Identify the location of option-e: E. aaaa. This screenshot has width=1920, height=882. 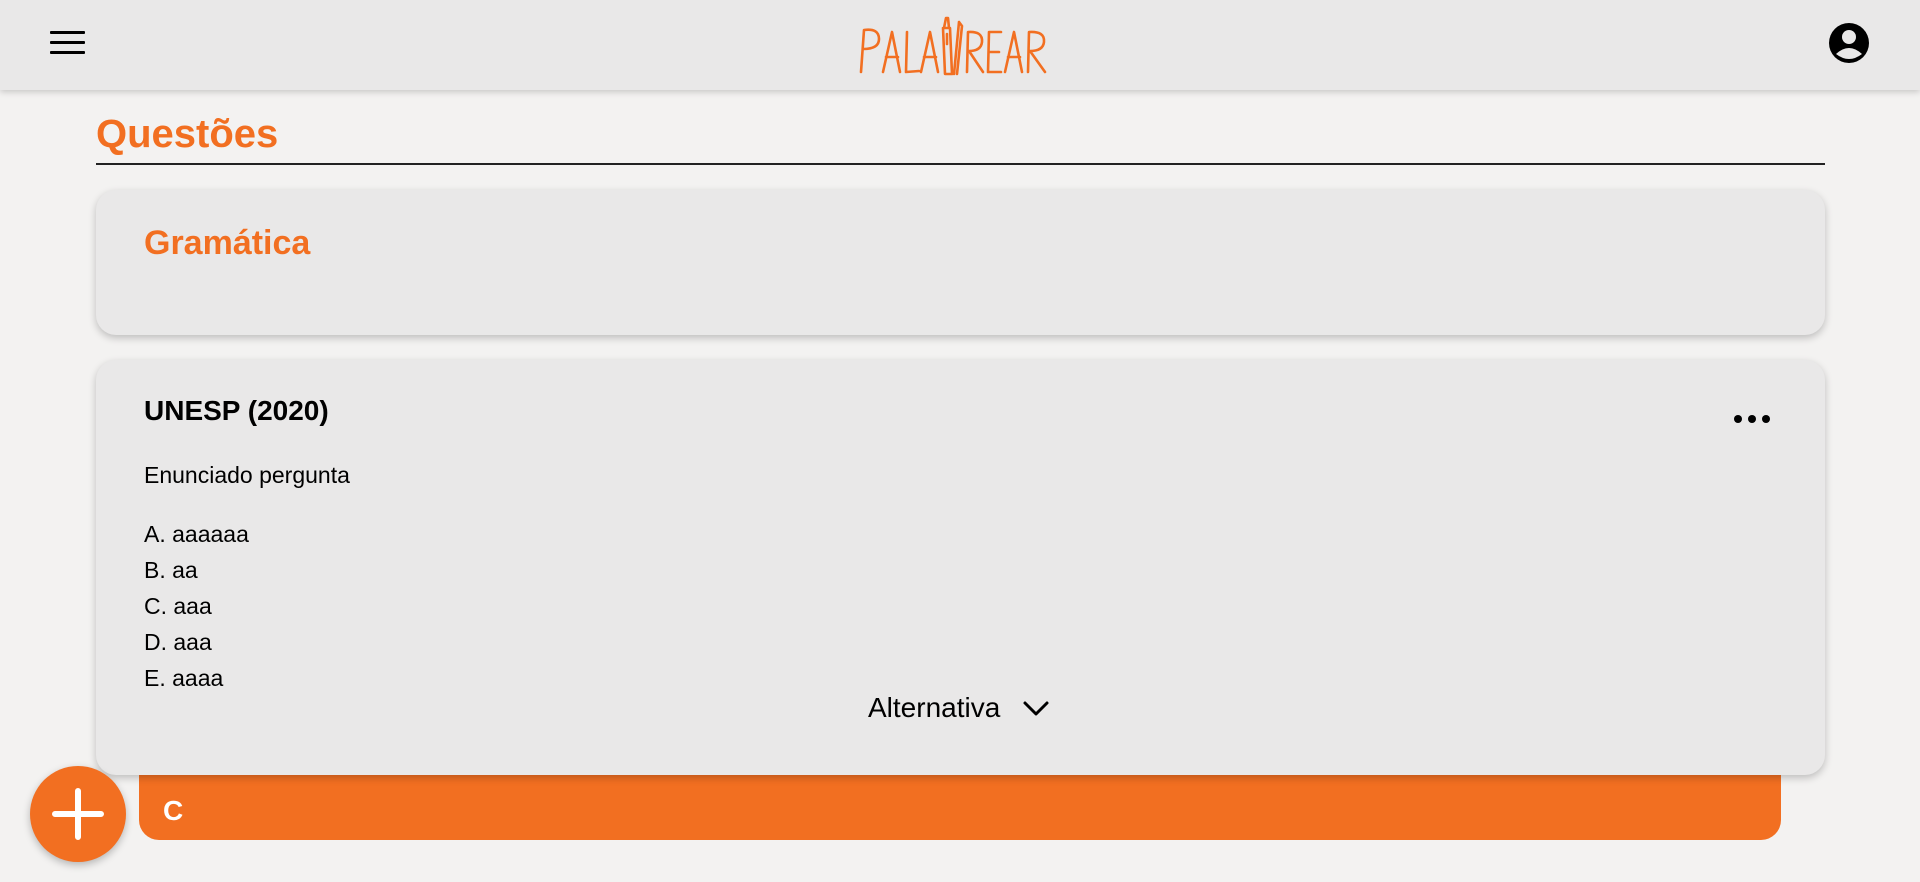
(184, 678).